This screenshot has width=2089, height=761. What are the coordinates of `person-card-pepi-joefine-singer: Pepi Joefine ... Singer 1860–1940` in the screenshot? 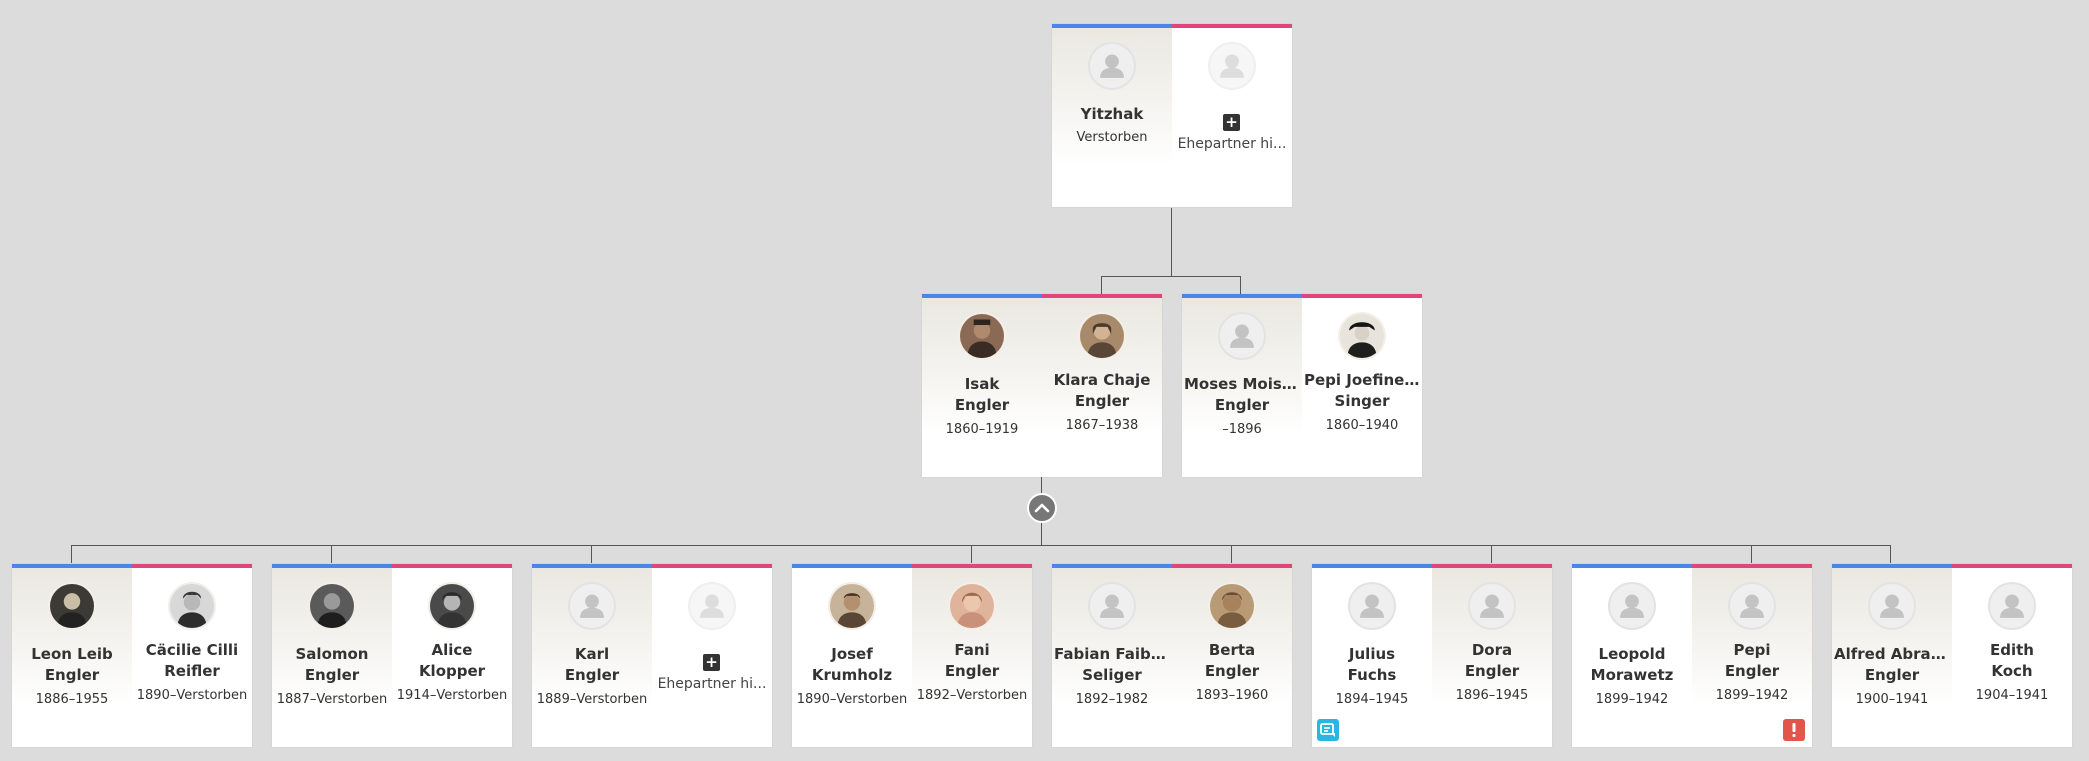 It's located at (1362, 385).